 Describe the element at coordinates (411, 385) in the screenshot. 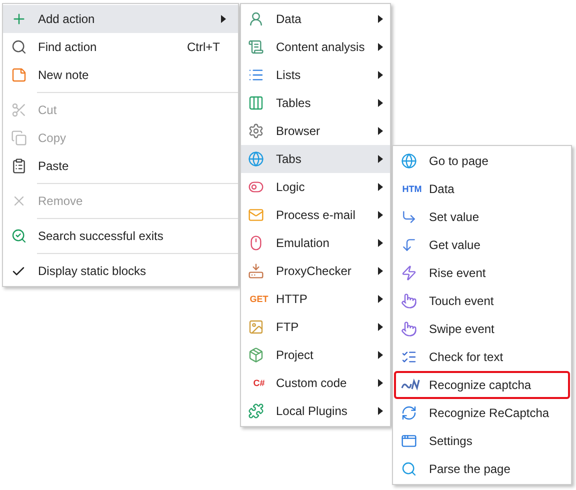

I see `captcha-icon` at that location.